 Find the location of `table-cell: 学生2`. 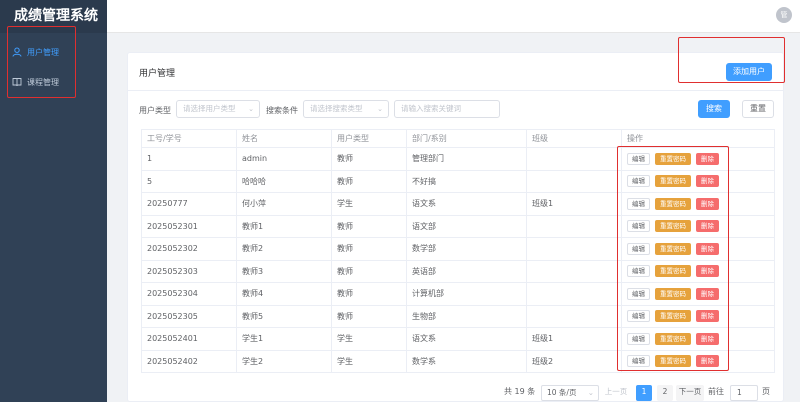

table-cell: 学生2 is located at coordinates (284, 361).